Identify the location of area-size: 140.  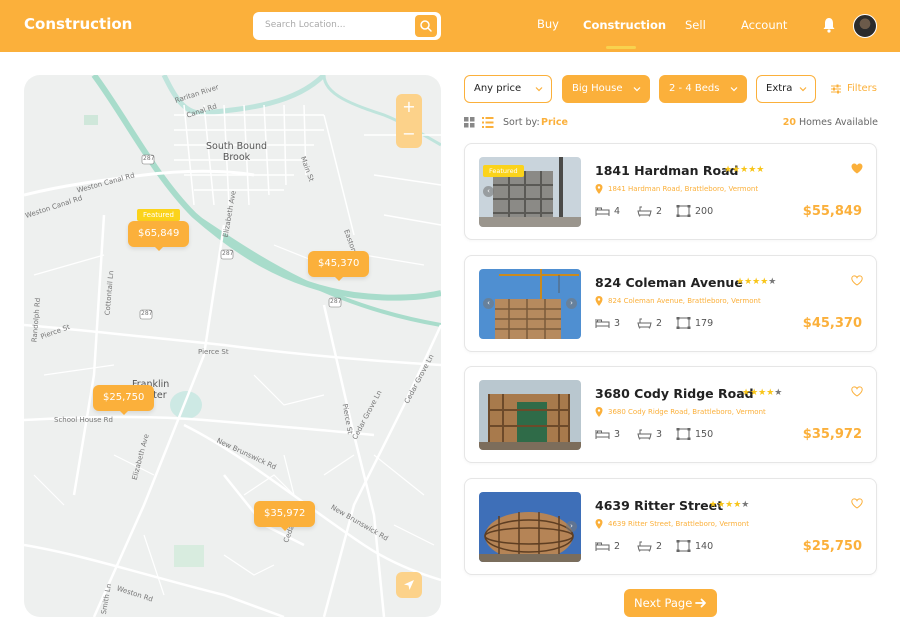
(694, 546).